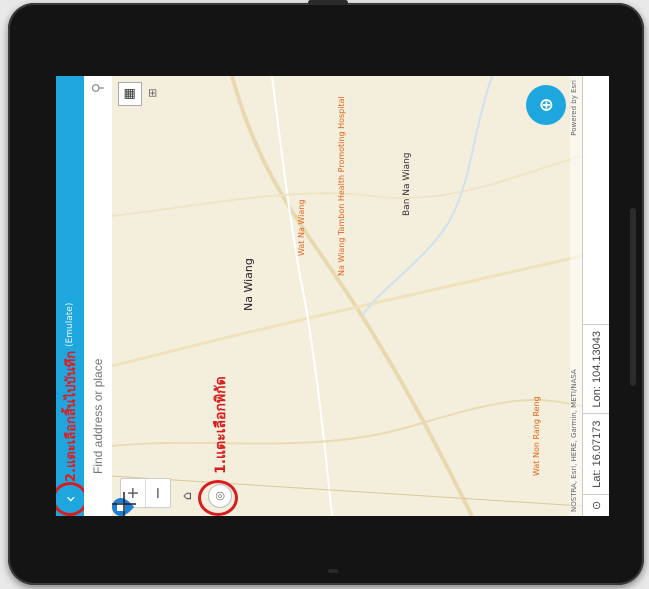  Describe the element at coordinates (595, 296) in the screenshot. I see `coordinate-bar: ⊙ Lat: 16.07173 Lon: 104.13043` at that location.